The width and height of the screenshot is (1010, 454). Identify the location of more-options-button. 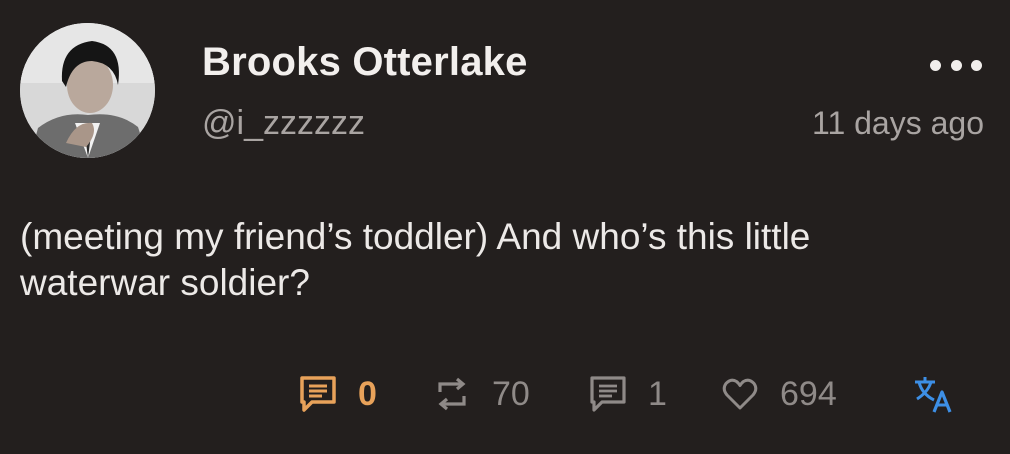
(956, 65).